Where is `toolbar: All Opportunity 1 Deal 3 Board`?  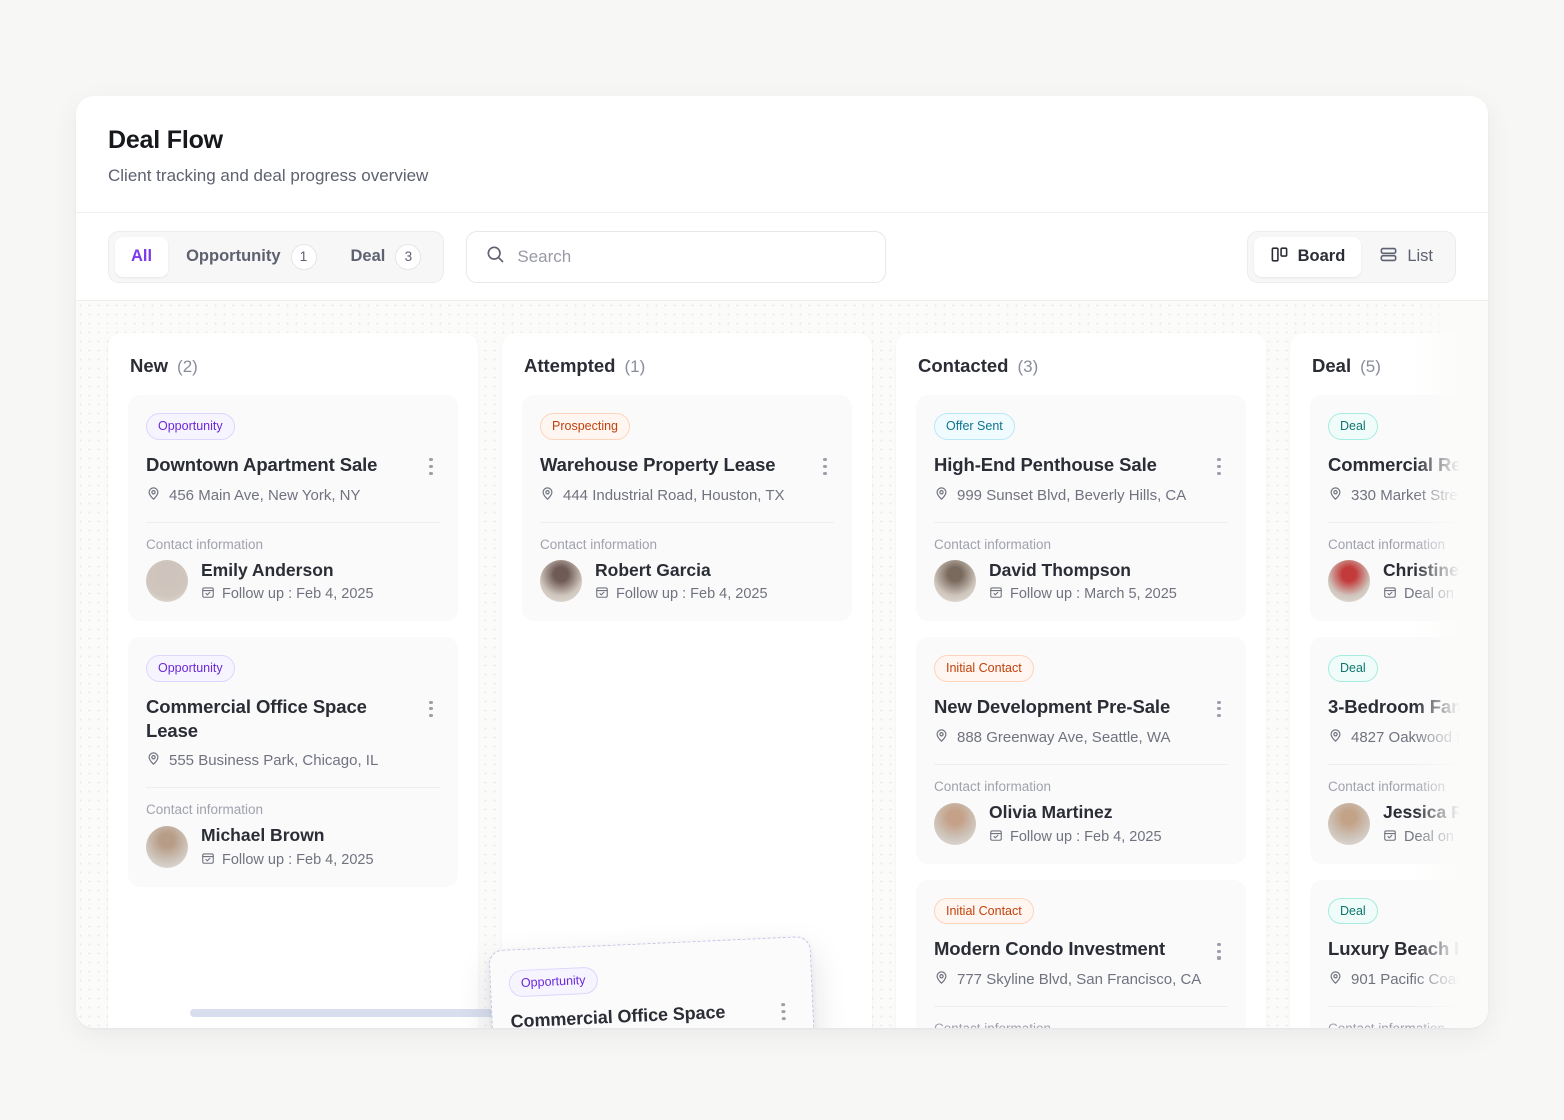
toolbar: All Opportunity 1 Deal 3 Board is located at coordinates (782, 257).